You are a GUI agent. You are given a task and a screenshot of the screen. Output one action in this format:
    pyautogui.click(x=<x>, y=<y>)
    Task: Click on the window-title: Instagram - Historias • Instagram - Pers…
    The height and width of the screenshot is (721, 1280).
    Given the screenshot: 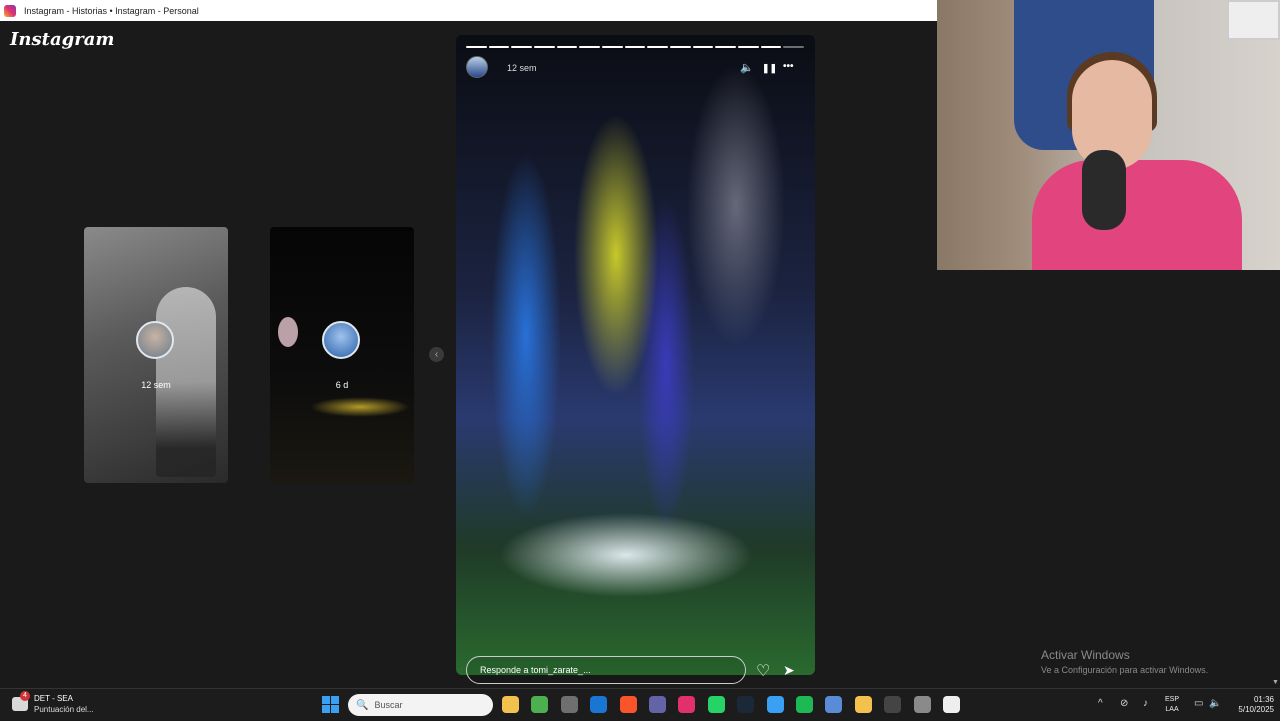 What is the action you would take?
    pyautogui.click(x=111, y=10)
    